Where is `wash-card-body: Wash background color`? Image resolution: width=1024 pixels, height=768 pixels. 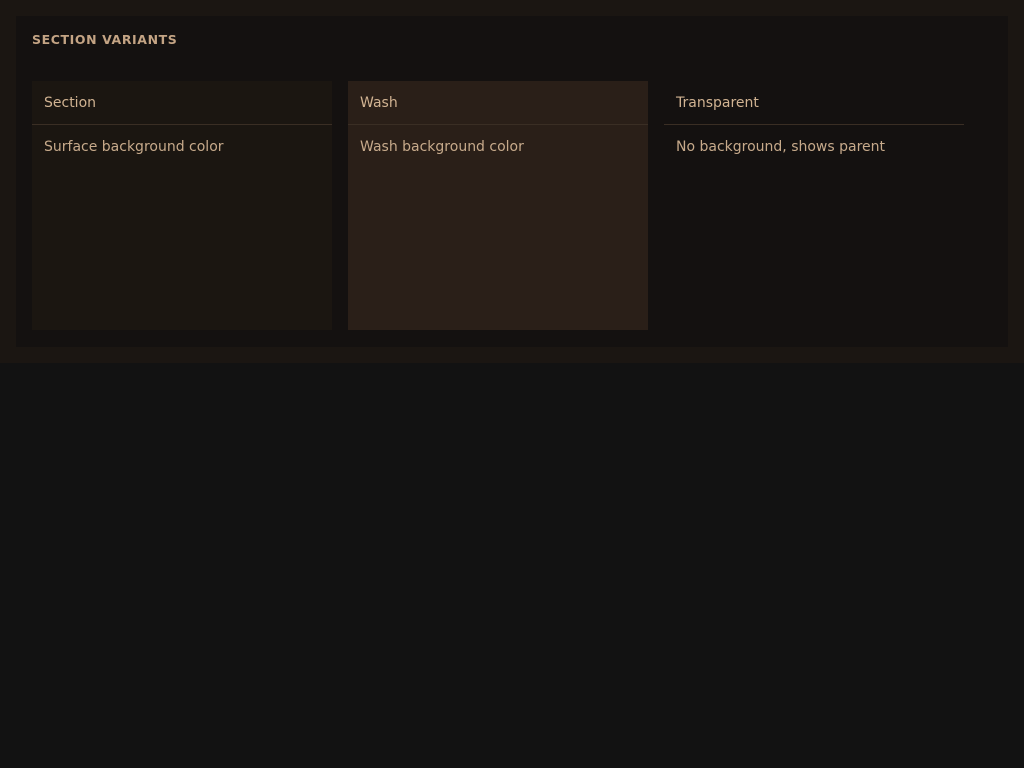 wash-card-body: Wash background color is located at coordinates (442, 147).